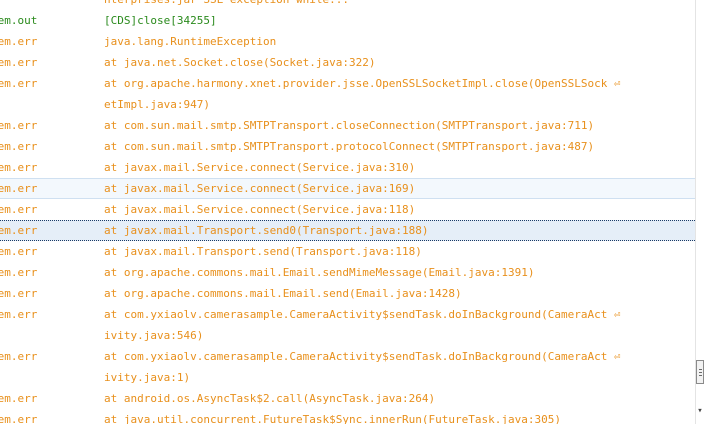 The width and height of the screenshot is (704, 424). I want to click on log-message: ivity.java:1), so click(147, 377).